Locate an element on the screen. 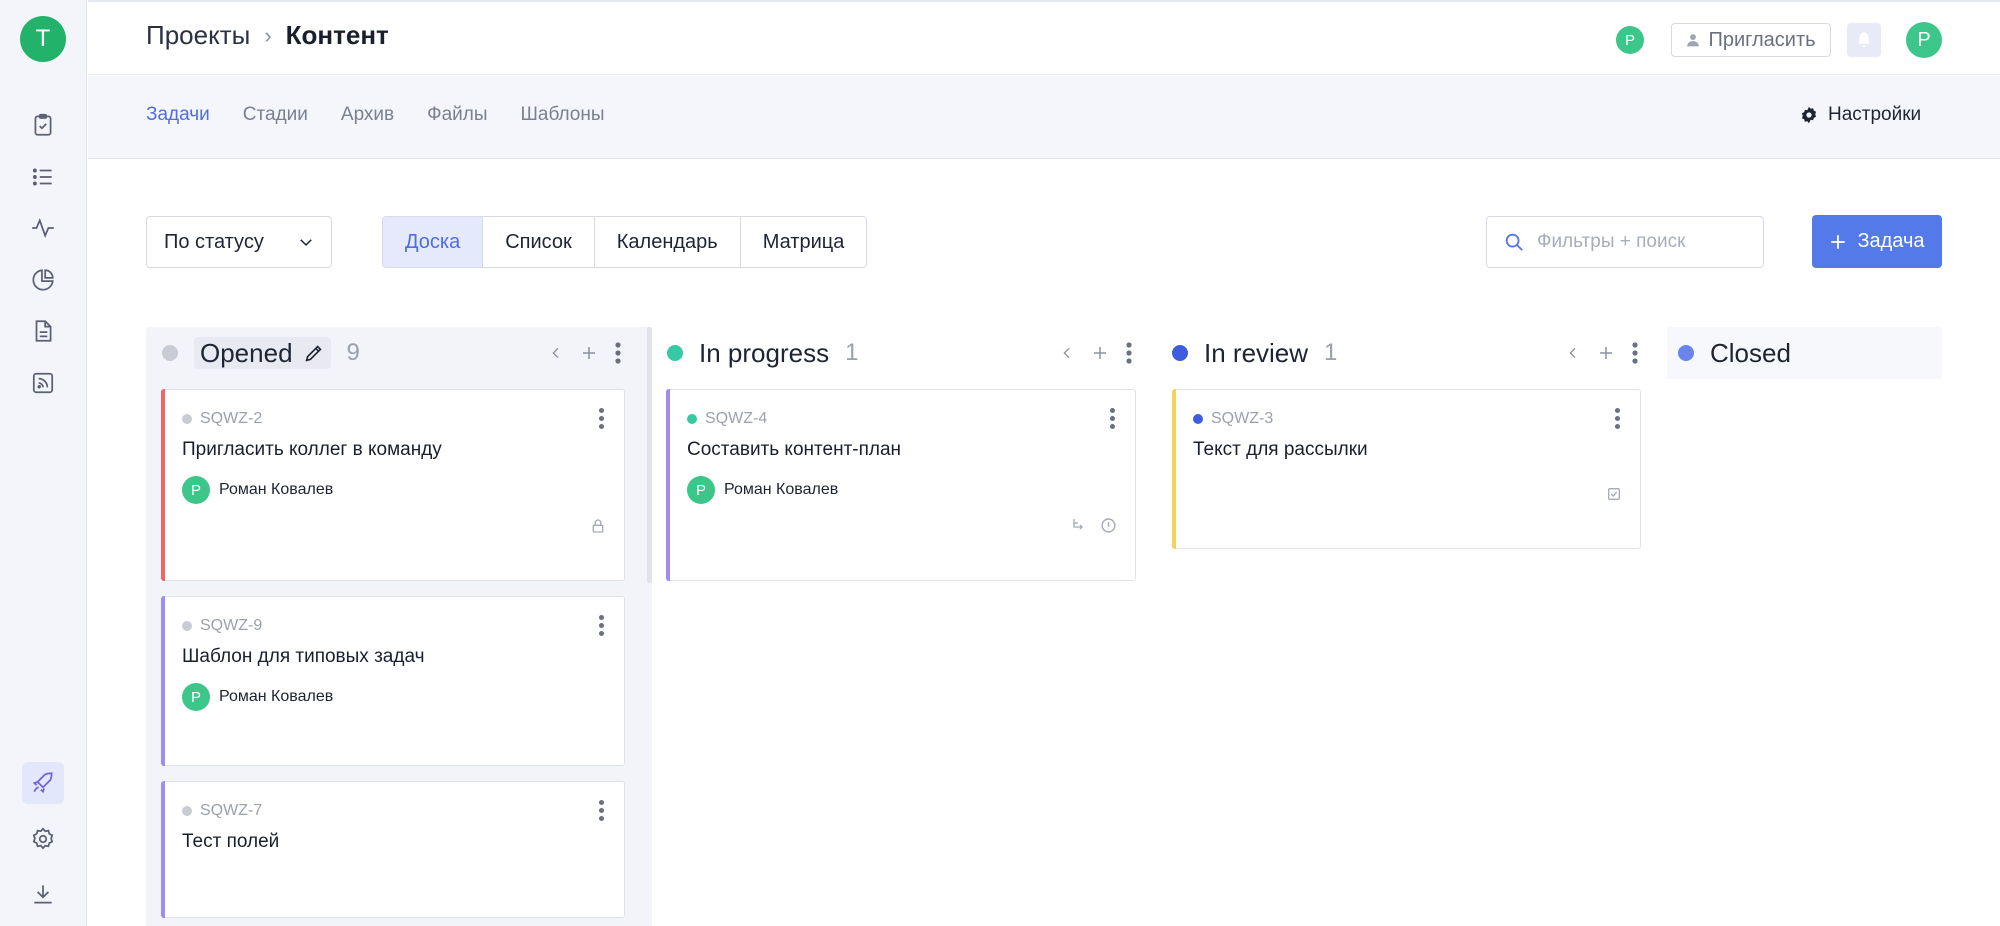 Image resolution: width=2000 pixels, height=926 pixels. info-icon is located at coordinates (1108, 525).